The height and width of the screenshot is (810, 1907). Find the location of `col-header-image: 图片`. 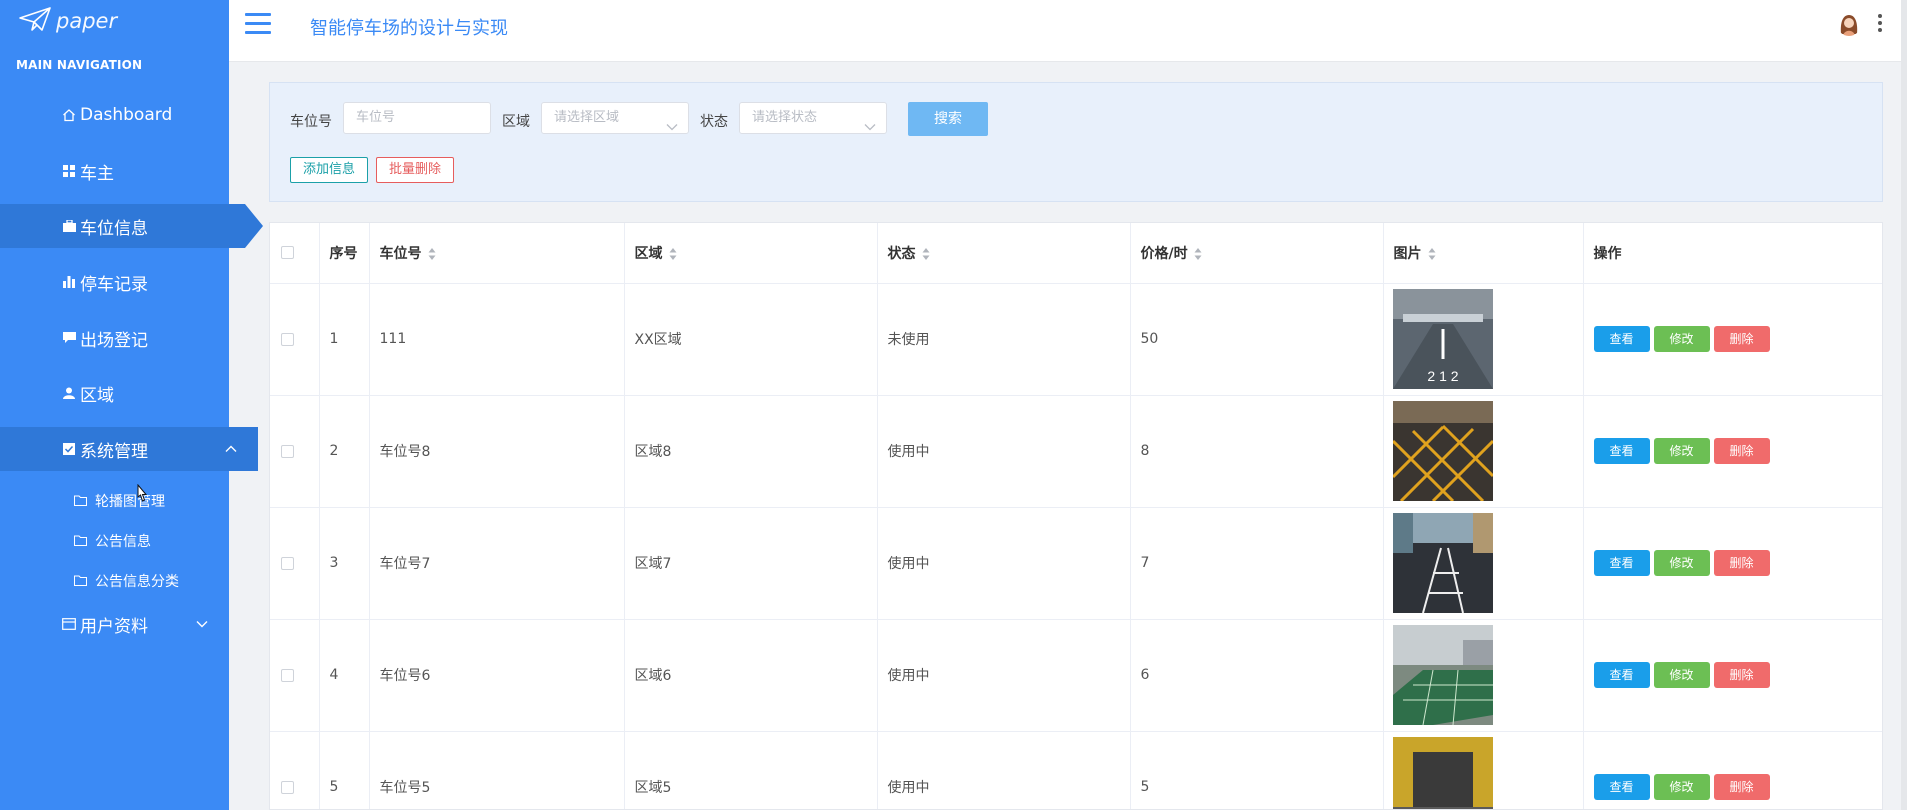

col-header-image: 图片 is located at coordinates (1483, 253).